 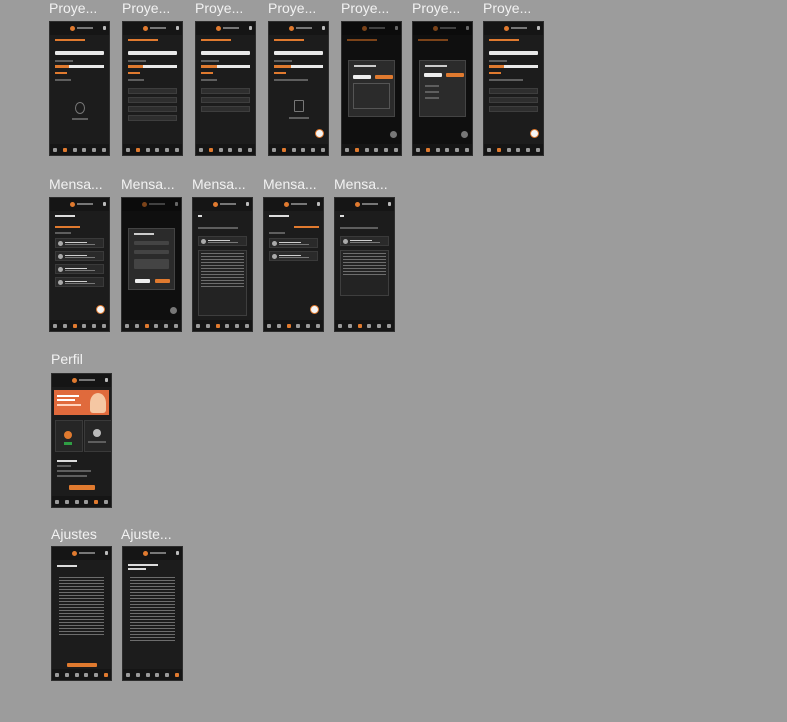 What do you see at coordinates (84, 149) in the screenshot?
I see `chart-icon` at bounding box center [84, 149].